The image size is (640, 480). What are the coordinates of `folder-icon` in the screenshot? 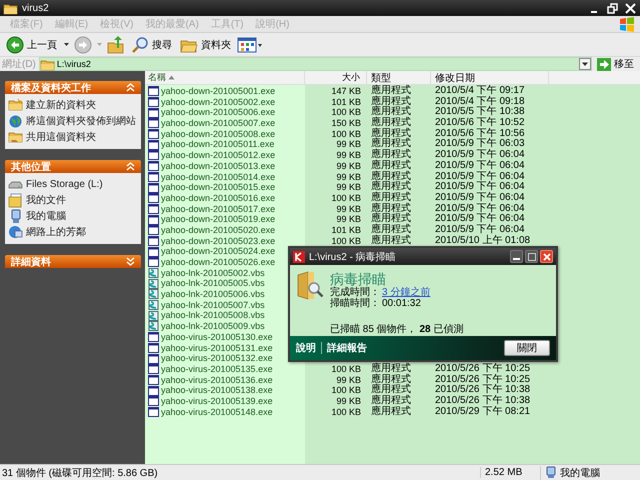 It's located at (10, 8).